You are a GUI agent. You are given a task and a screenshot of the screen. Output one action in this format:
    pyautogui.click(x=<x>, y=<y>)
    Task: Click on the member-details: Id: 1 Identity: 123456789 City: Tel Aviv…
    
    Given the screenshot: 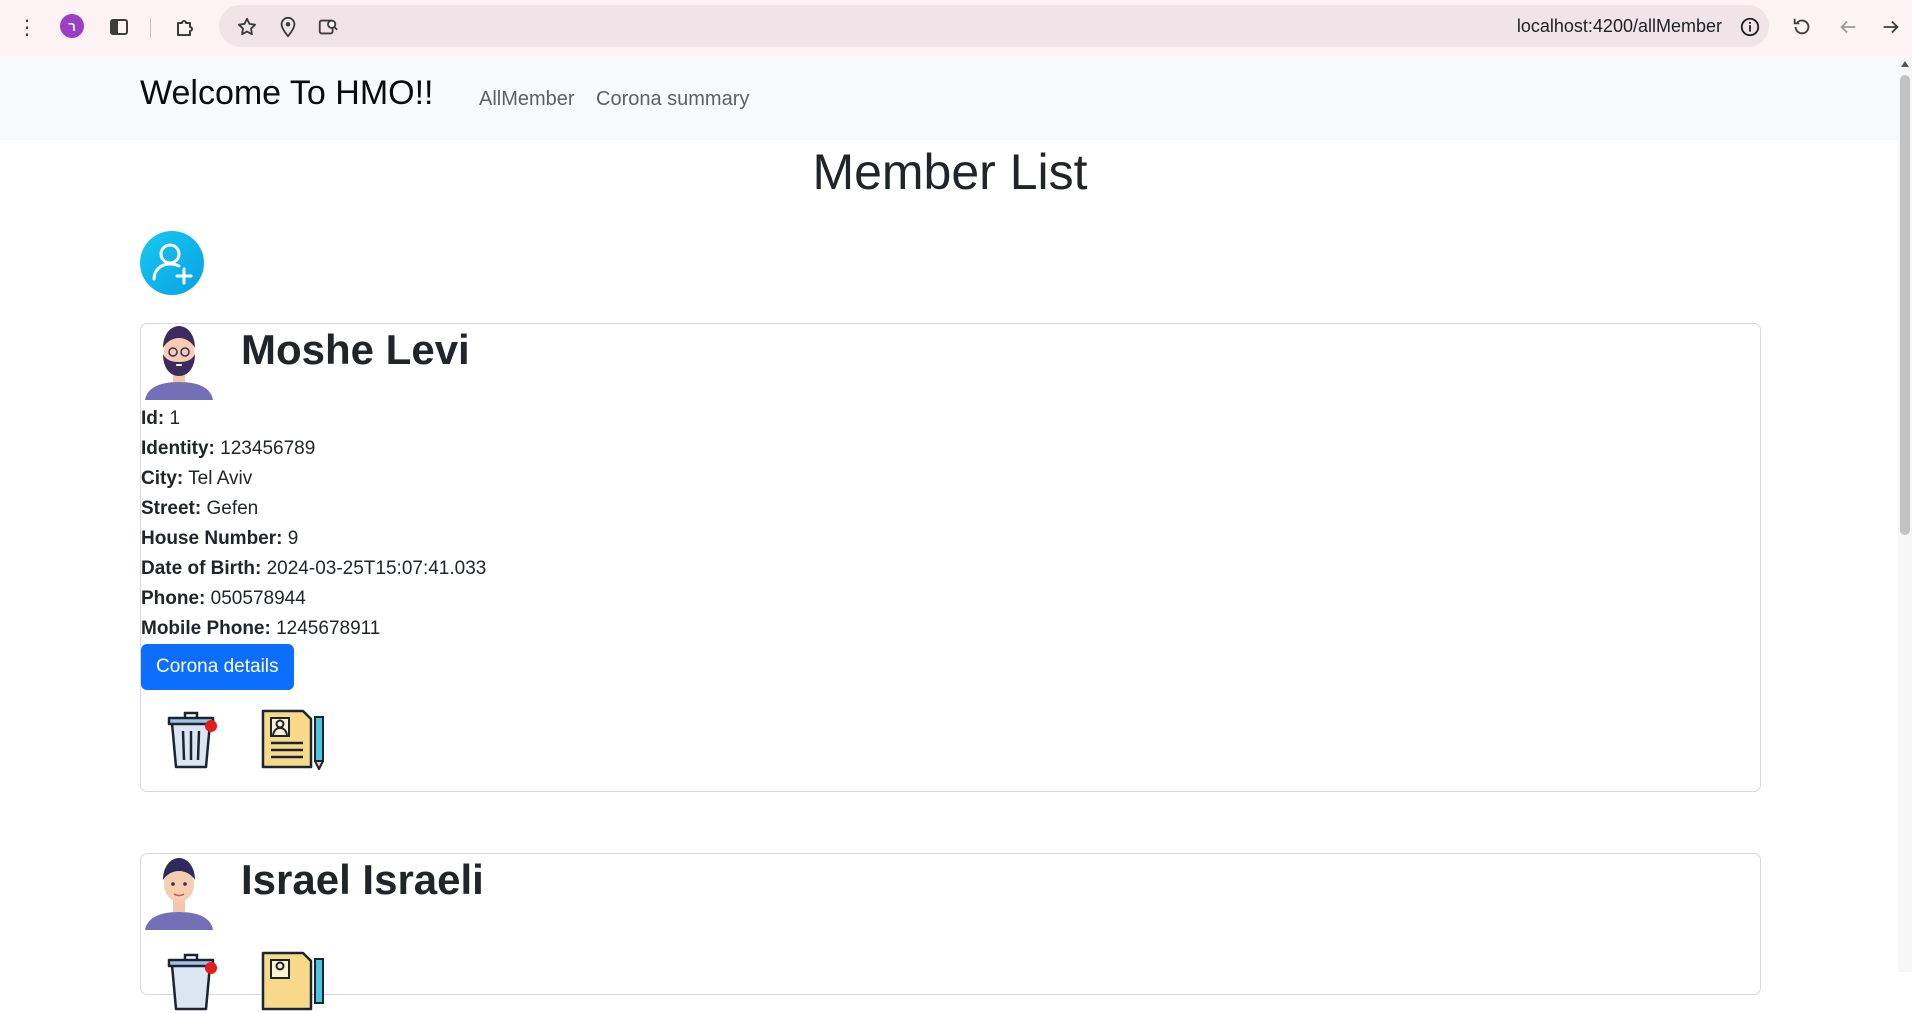 What is the action you would take?
    pyautogui.click(x=313, y=524)
    